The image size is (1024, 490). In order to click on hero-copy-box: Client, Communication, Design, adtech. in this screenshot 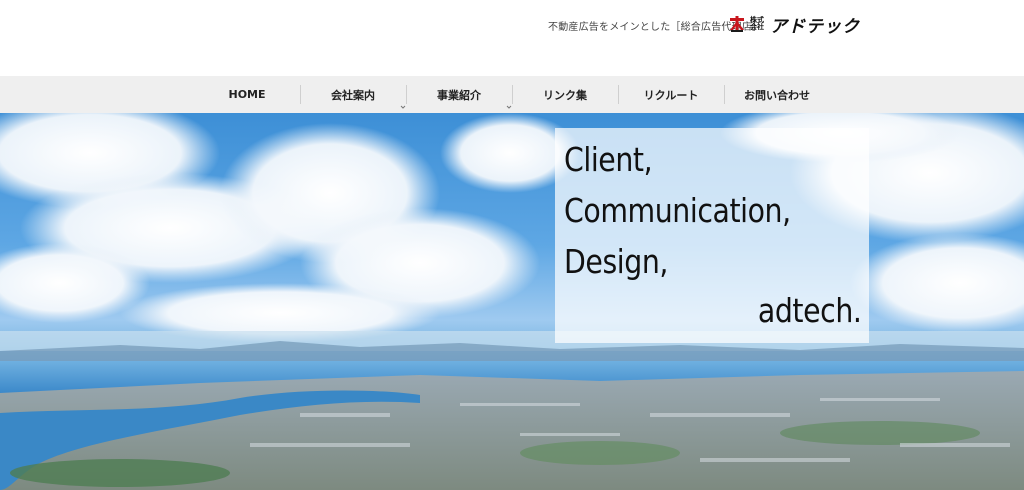, I will do `click(712, 235)`.